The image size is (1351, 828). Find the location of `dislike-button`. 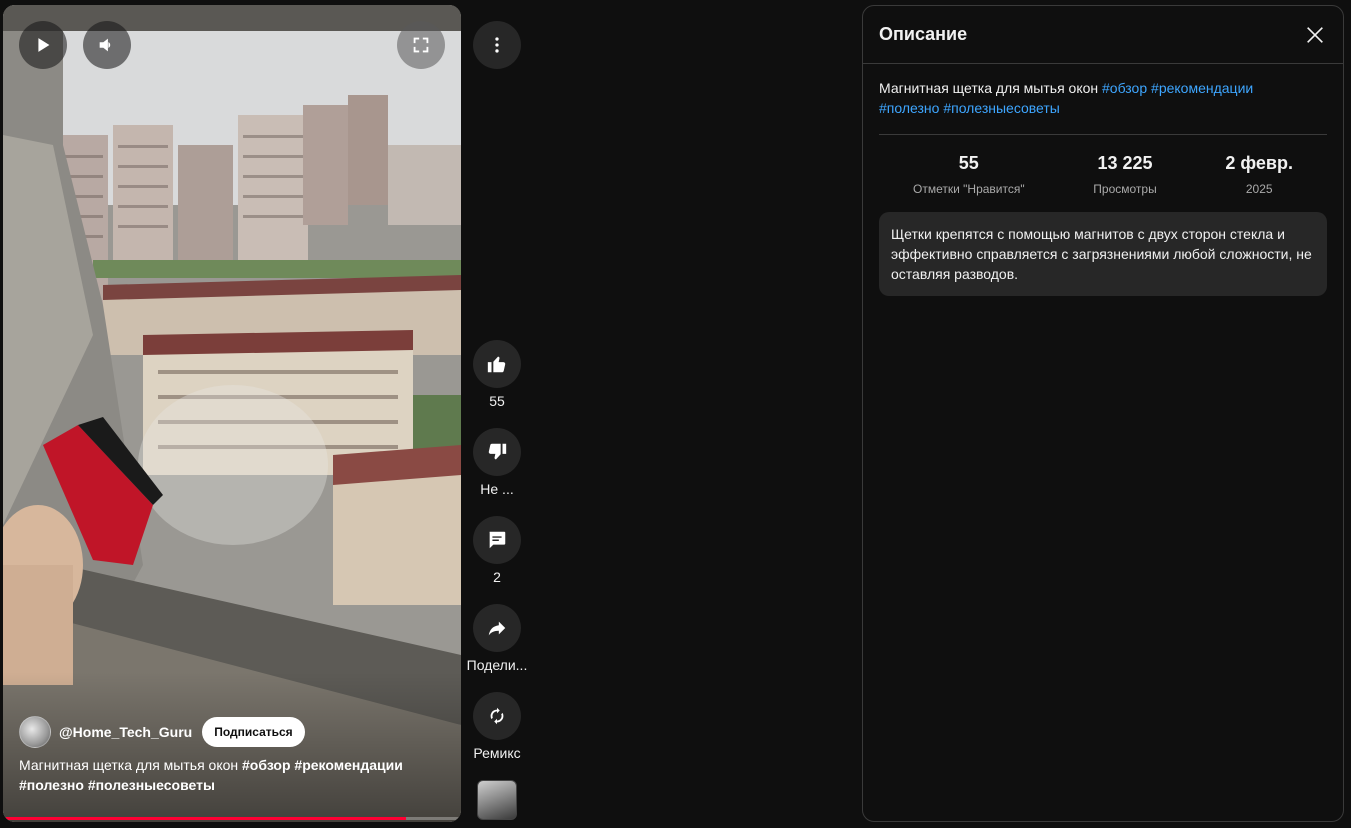

dislike-button is located at coordinates (497, 452).